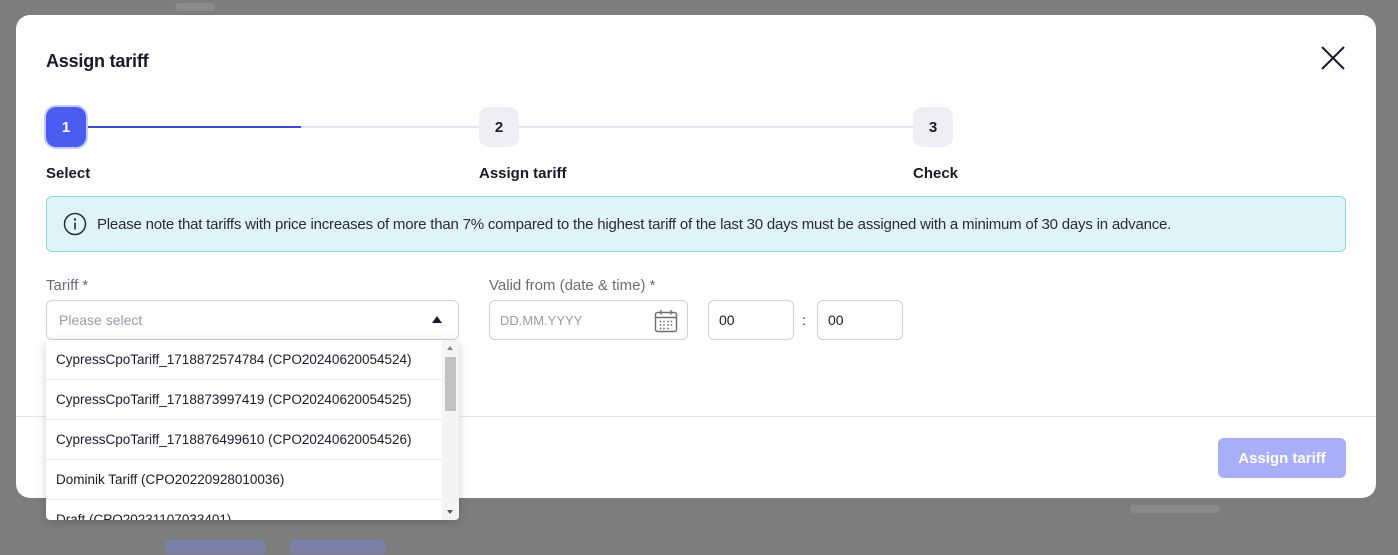 The width and height of the screenshot is (1398, 555). What do you see at coordinates (751, 320) in the screenshot?
I see `hour-input: 00` at bounding box center [751, 320].